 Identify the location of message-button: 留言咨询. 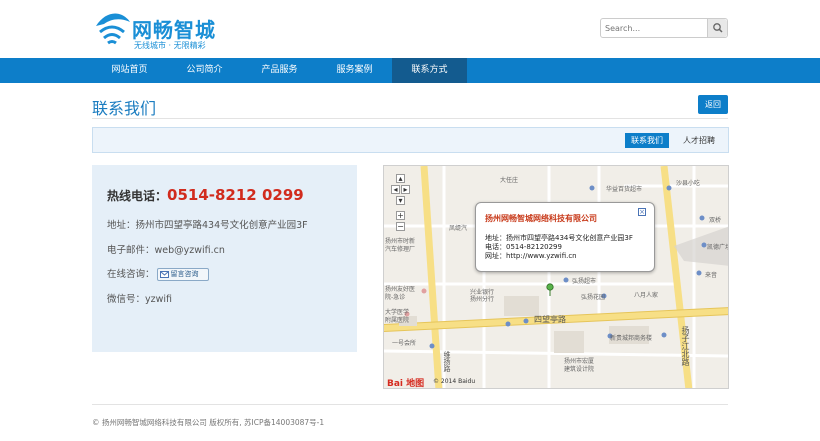
(182, 274).